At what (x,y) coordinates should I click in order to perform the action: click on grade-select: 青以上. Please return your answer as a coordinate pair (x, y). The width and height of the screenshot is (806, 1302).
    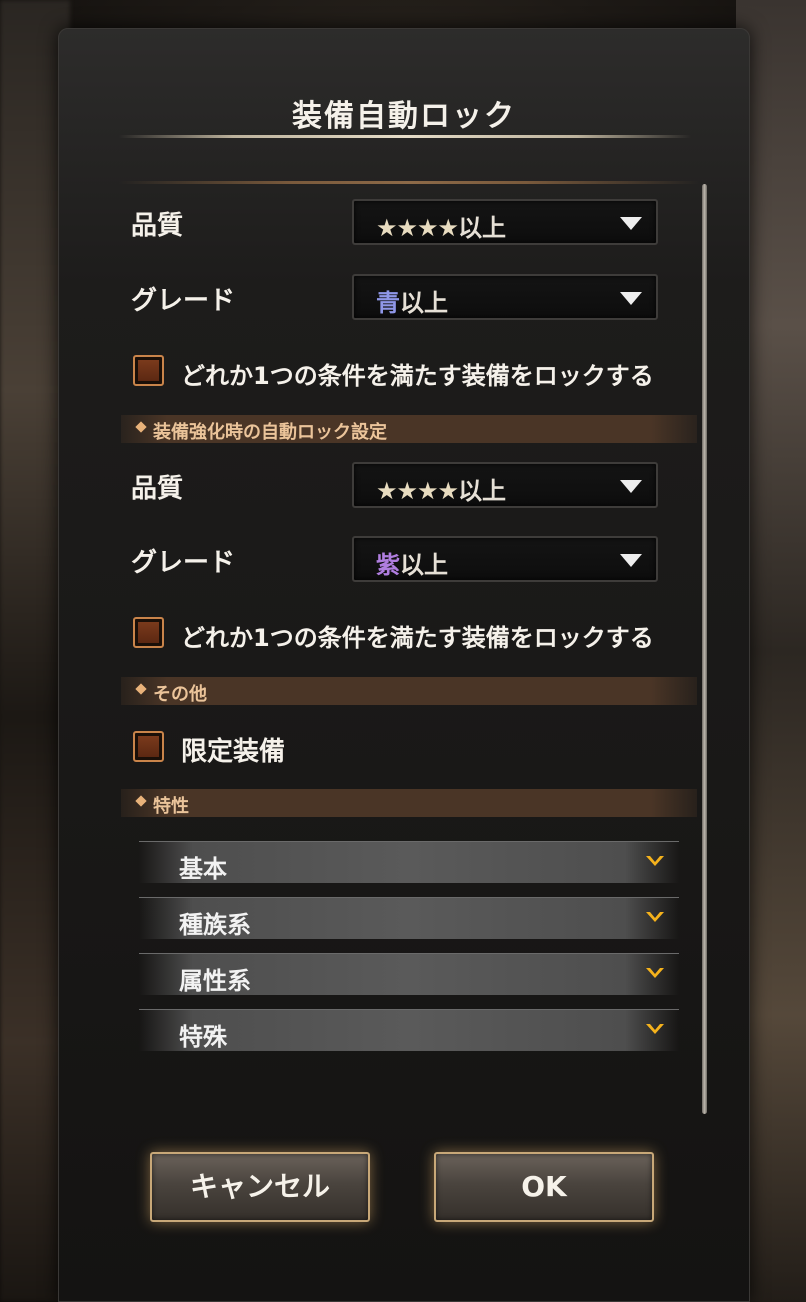
    Looking at the image, I should click on (505, 297).